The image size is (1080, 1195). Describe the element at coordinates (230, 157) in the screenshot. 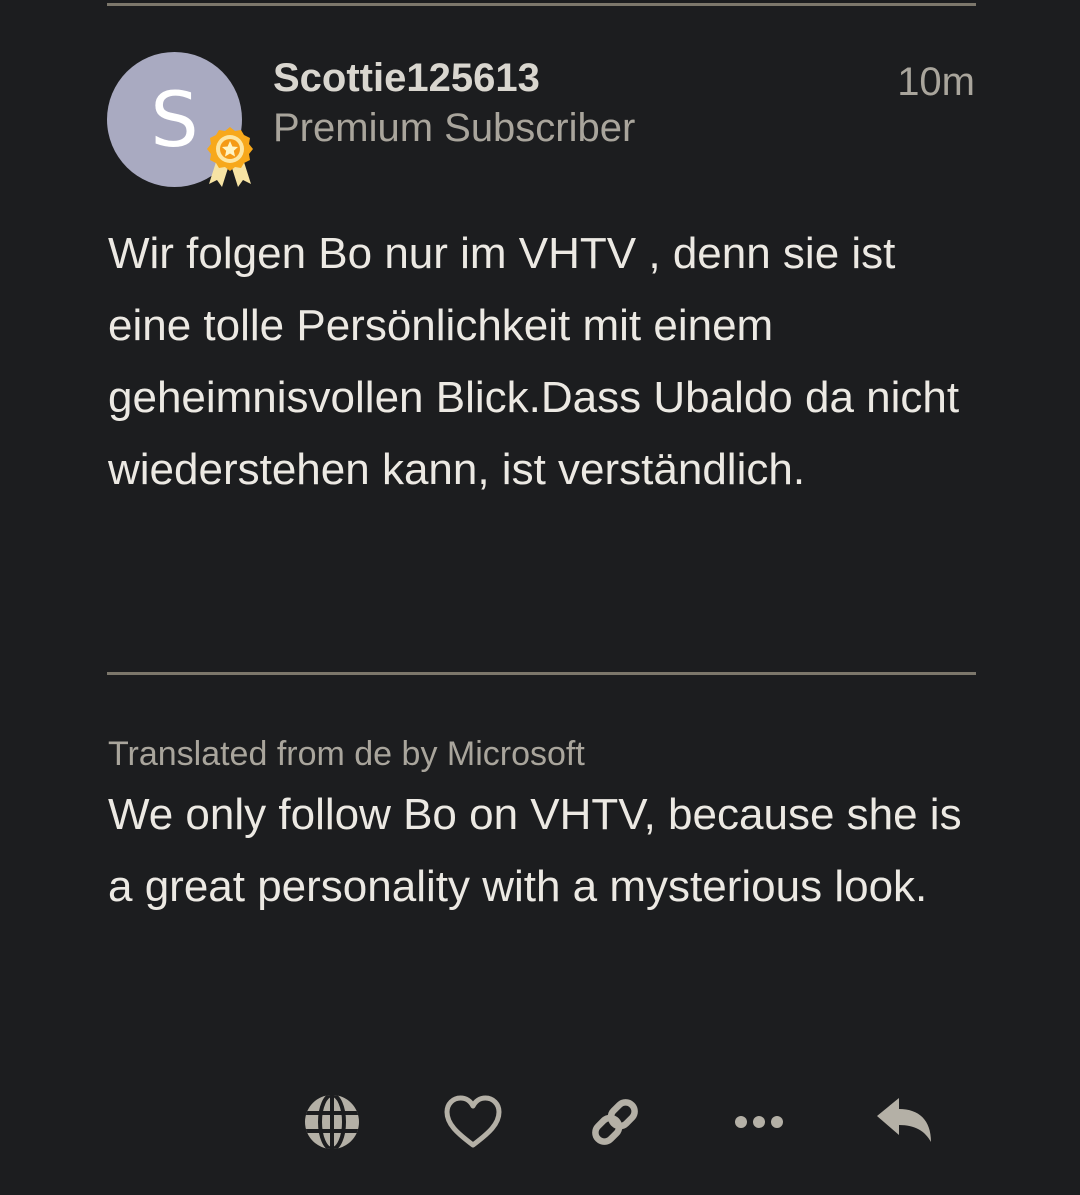

I see `award-ribbon-icon` at that location.